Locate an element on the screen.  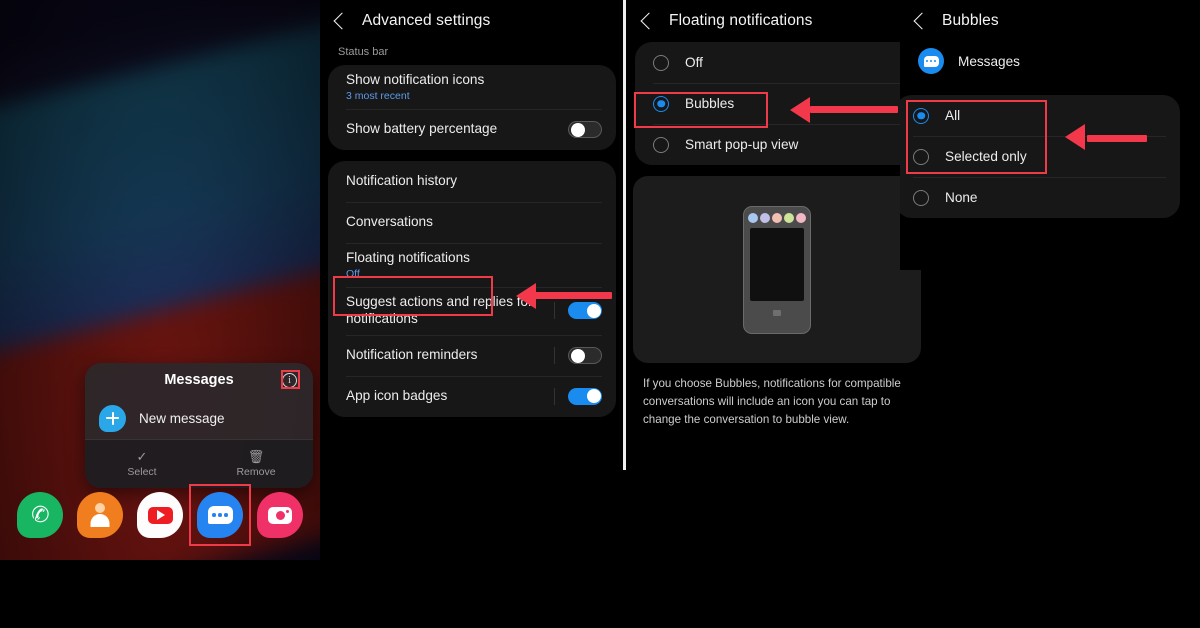
bubbles-options-card: All Selected only None is located at coordinates (1040, 156).